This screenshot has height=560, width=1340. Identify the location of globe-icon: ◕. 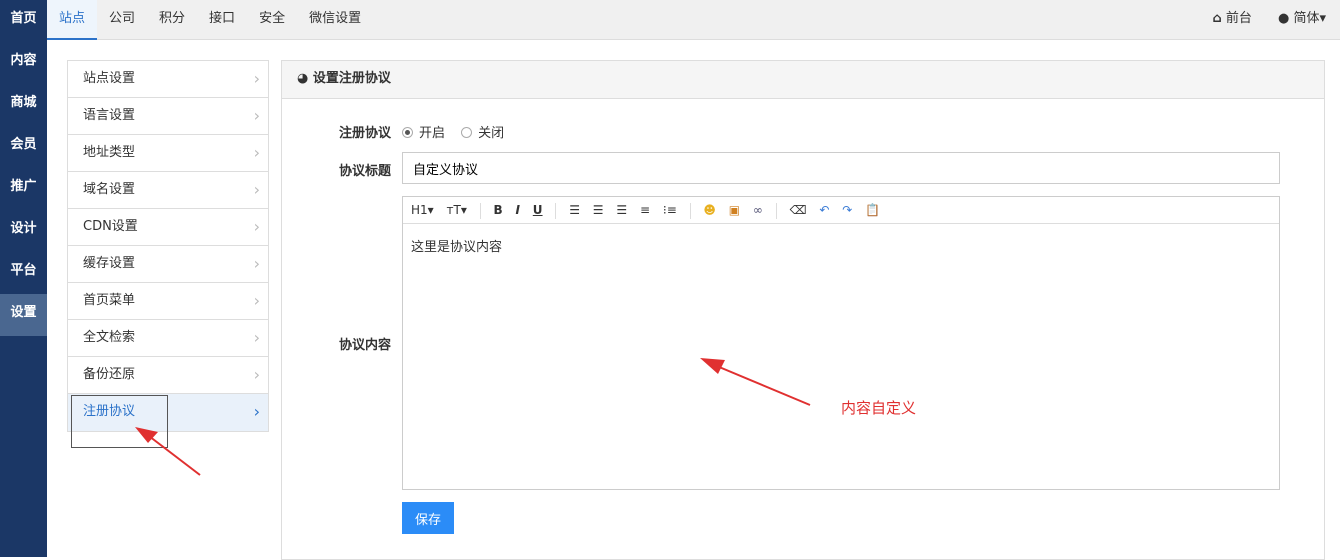
(303, 78).